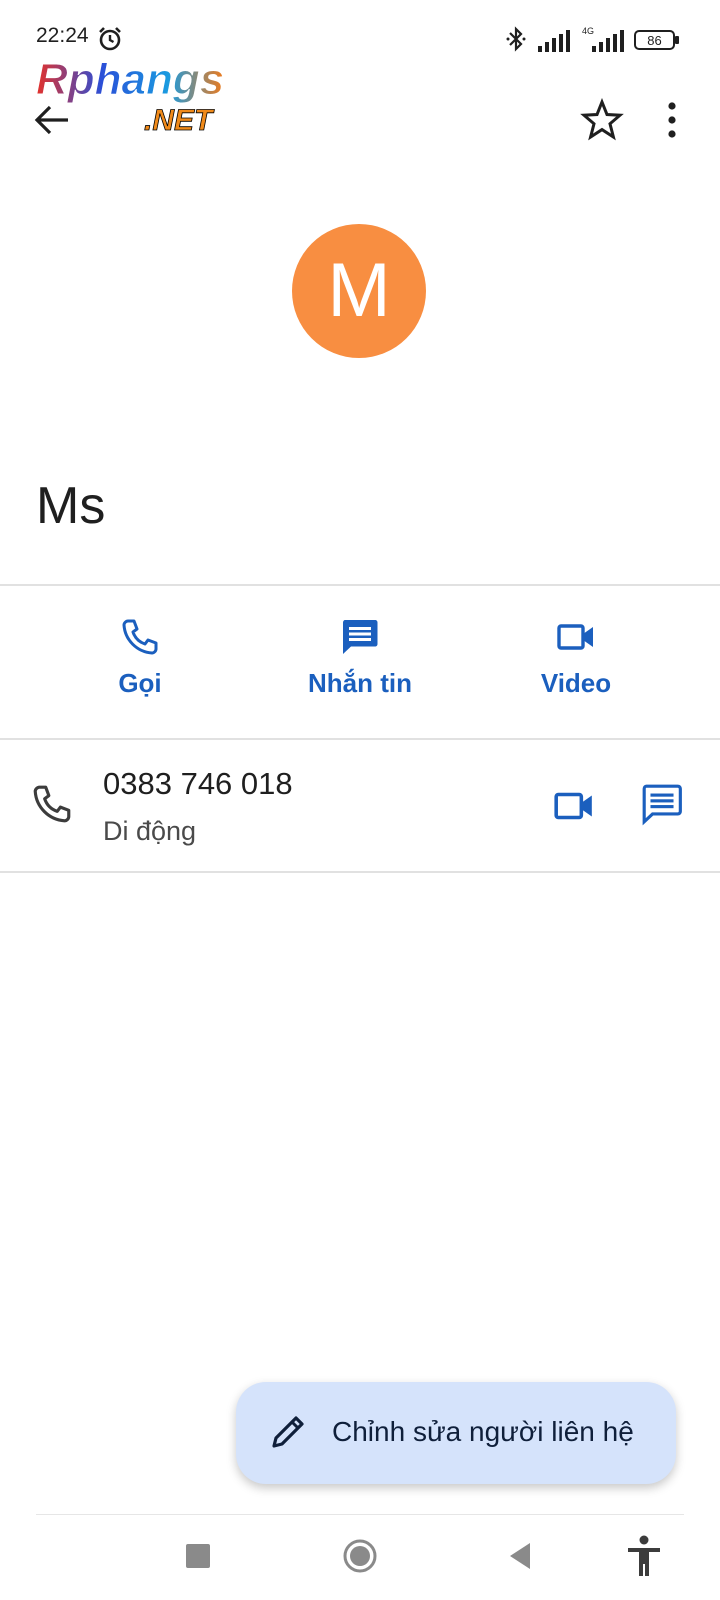  What do you see at coordinates (110, 39) in the screenshot?
I see `alarm-icon` at bounding box center [110, 39].